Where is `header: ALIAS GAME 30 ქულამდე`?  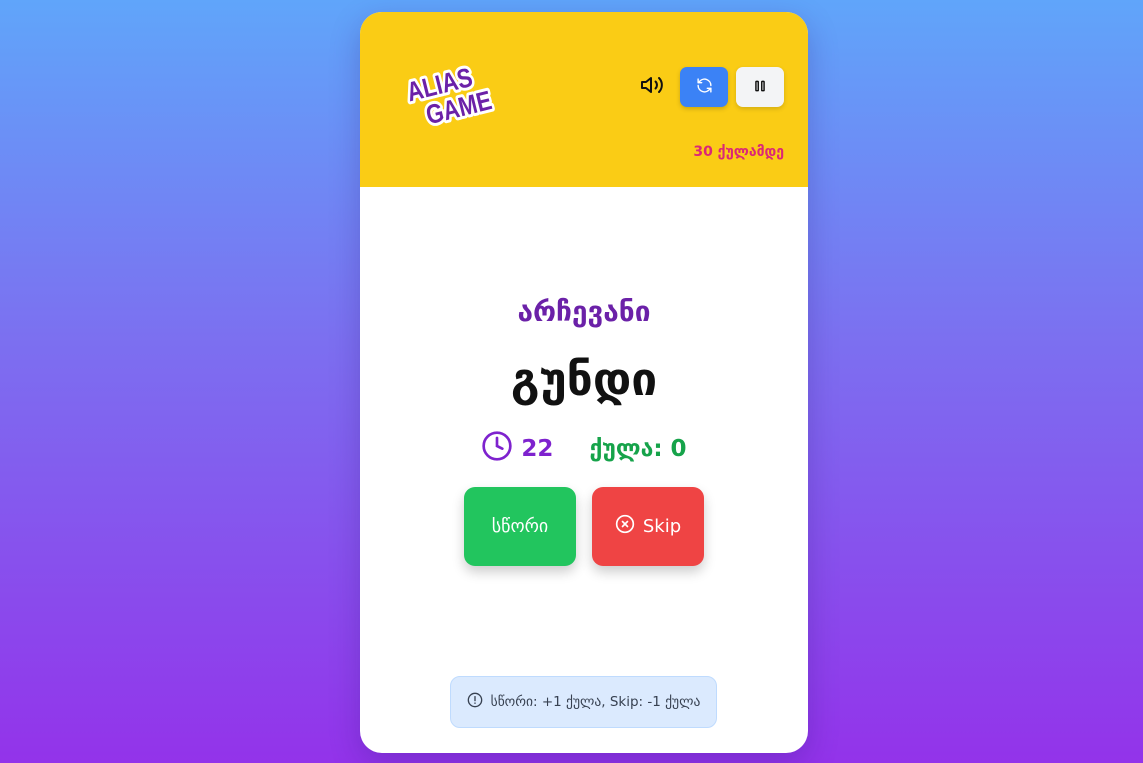
header: ALIAS GAME 30 ქულამდე is located at coordinates (584, 99).